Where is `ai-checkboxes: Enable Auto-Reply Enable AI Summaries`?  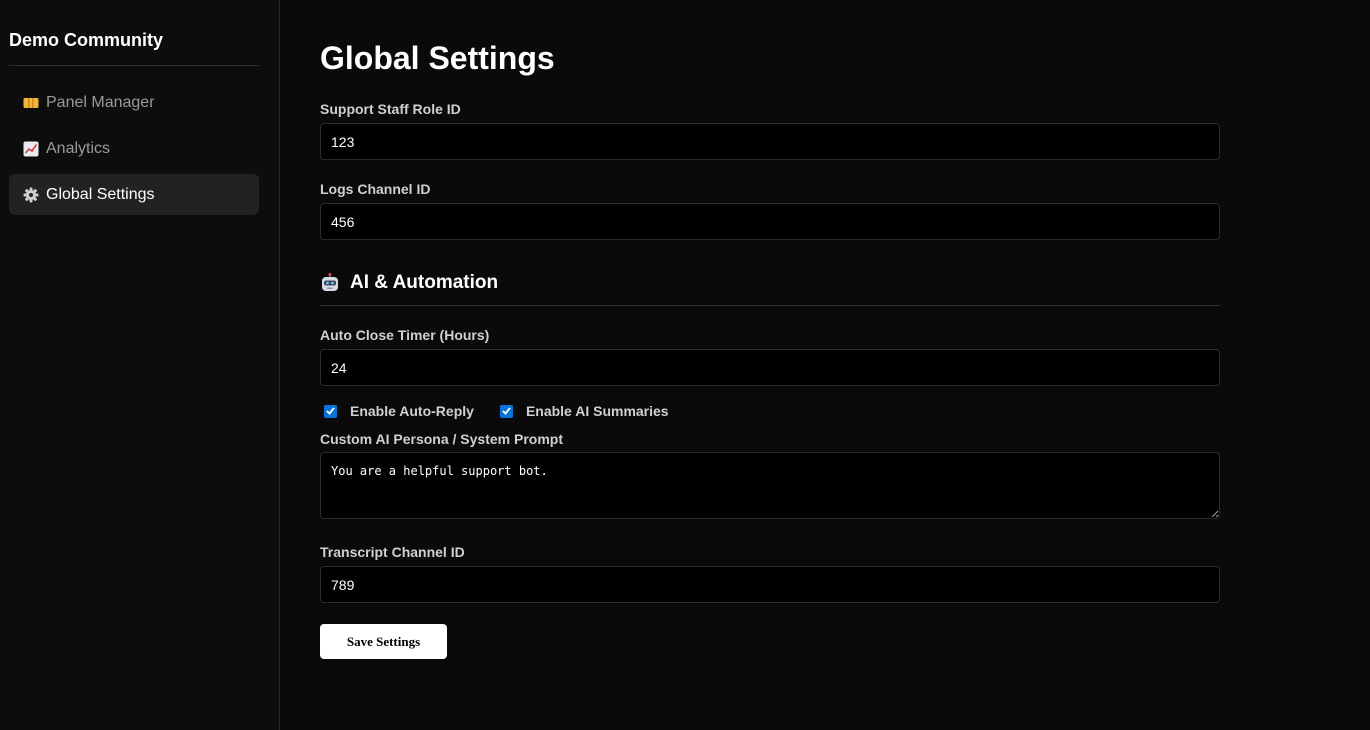 ai-checkboxes: Enable Auto-Reply Enable AI Summaries is located at coordinates (770, 411).